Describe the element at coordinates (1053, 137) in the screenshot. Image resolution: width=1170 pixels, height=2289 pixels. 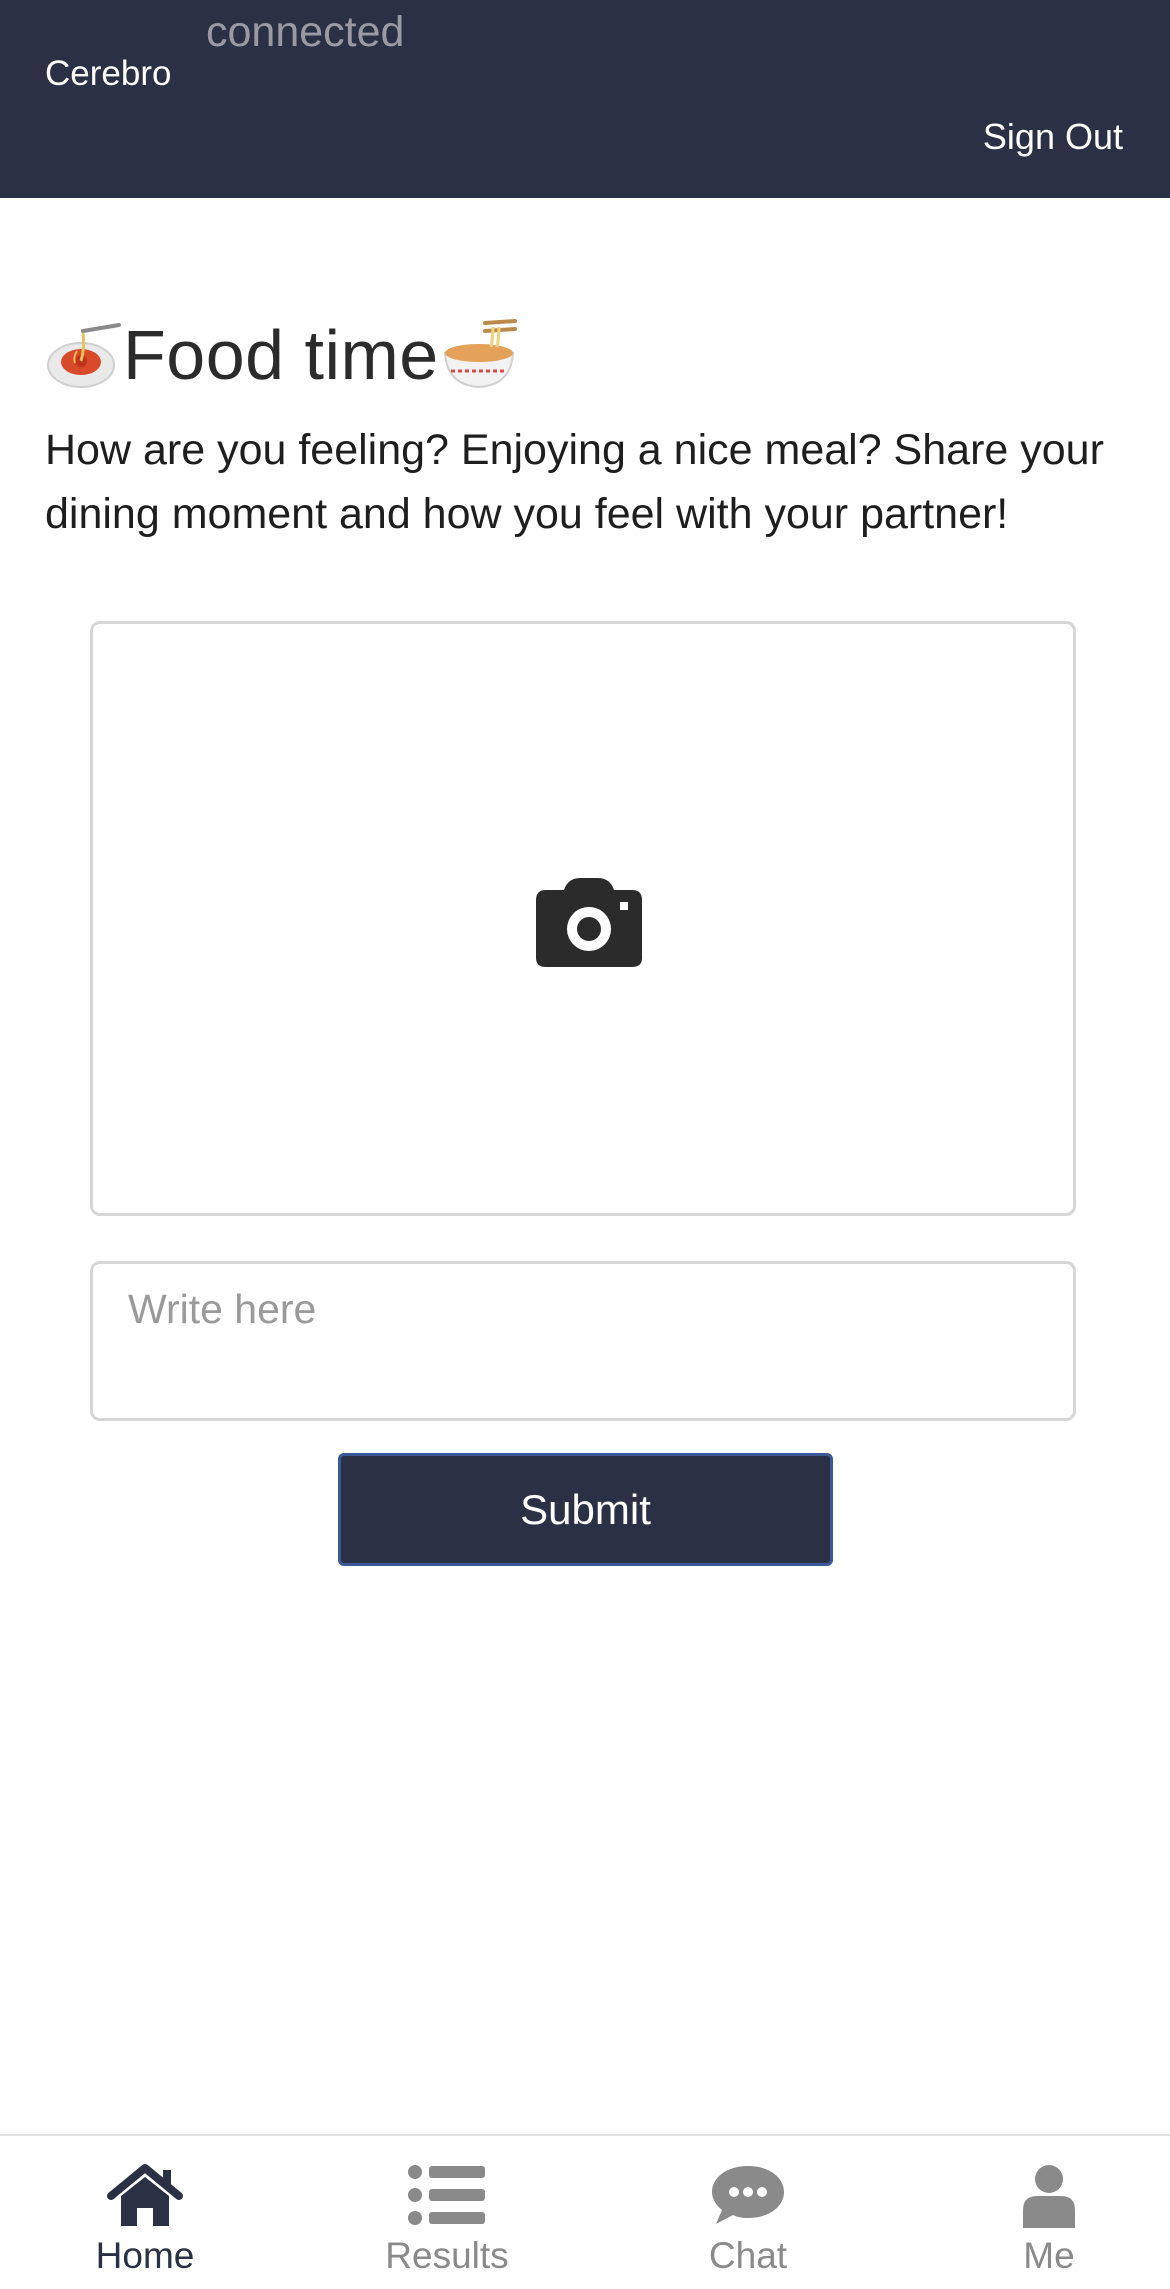
I see `sign-out-button: Sign Out` at that location.